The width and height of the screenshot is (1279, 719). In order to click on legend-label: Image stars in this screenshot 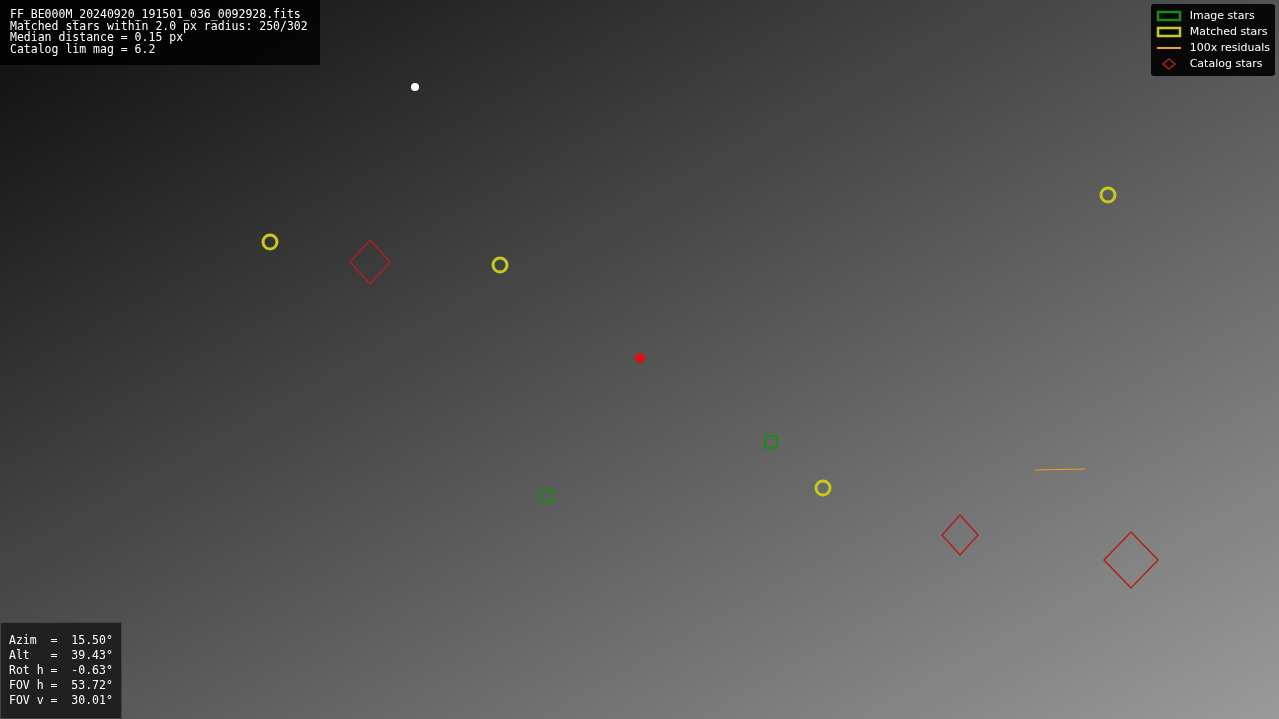, I will do `click(1222, 16)`.